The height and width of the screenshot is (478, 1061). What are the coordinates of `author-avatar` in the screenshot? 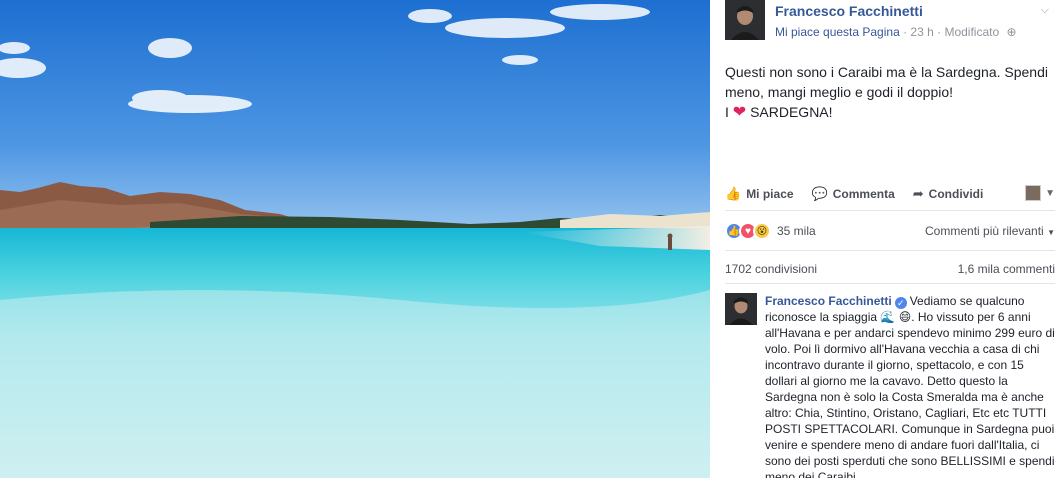 It's located at (745, 20).